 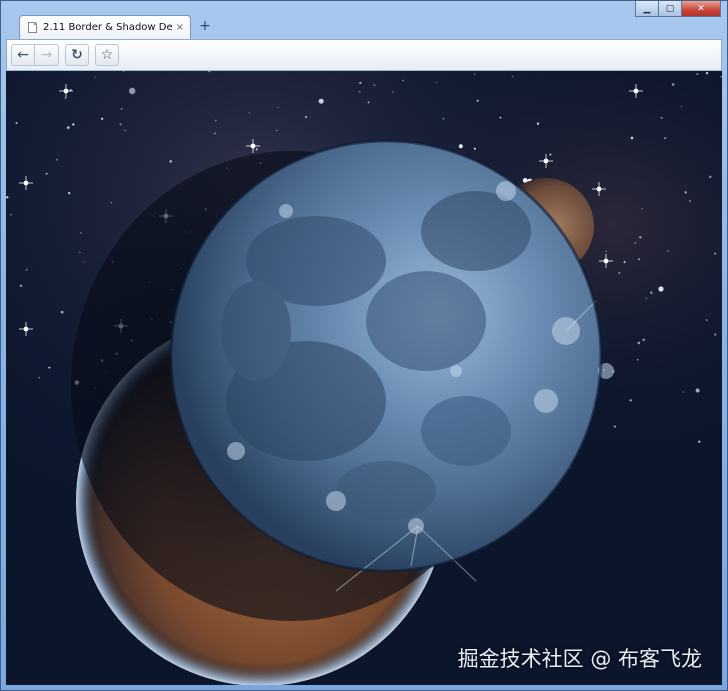 I want to click on minimize-button: ▁, so click(x=647, y=9).